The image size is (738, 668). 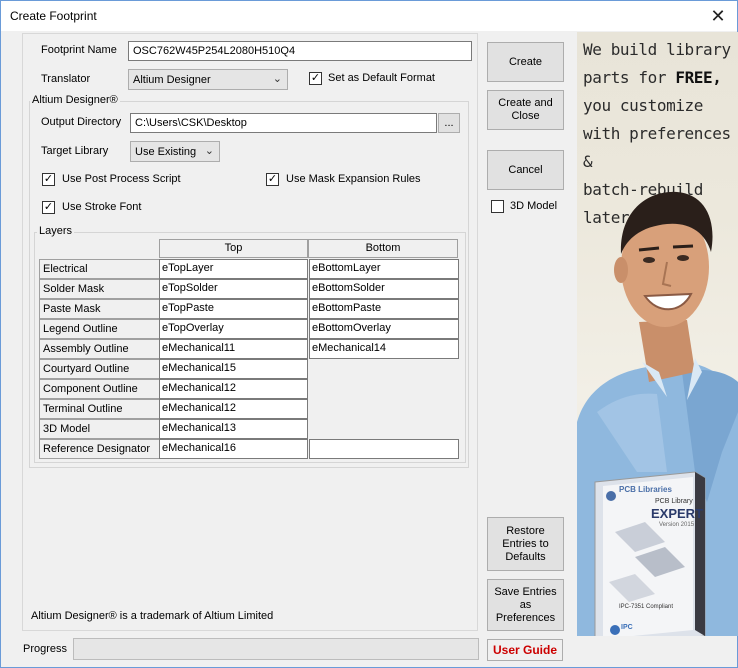 What do you see at coordinates (384, 349) in the screenshot?
I see `layer-bottom-cell: eMechanical14` at bounding box center [384, 349].